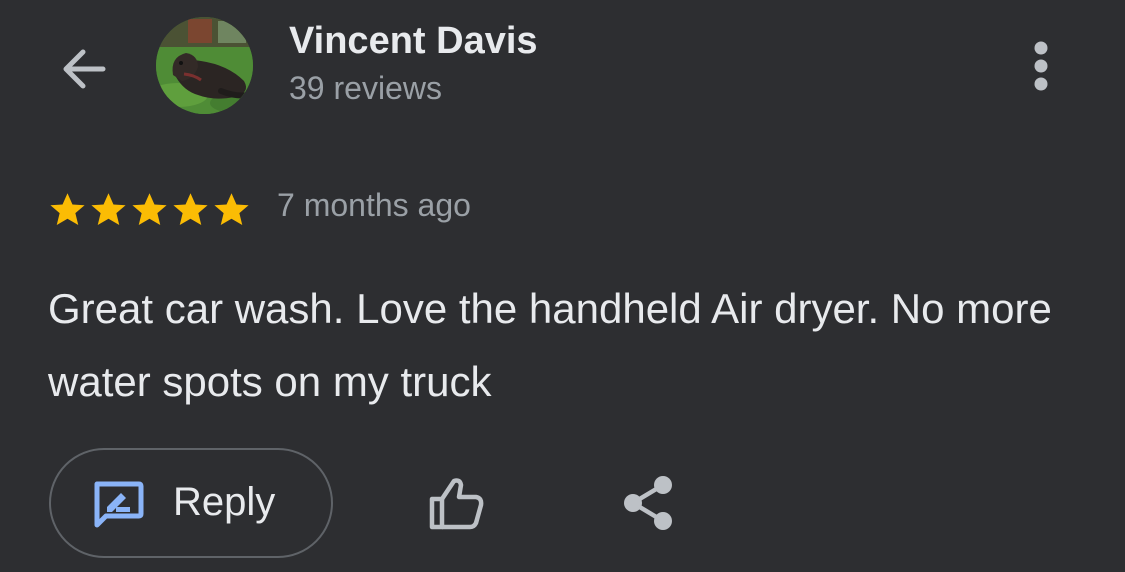  I want to click on thumb-up-icon, so click(456, 504).